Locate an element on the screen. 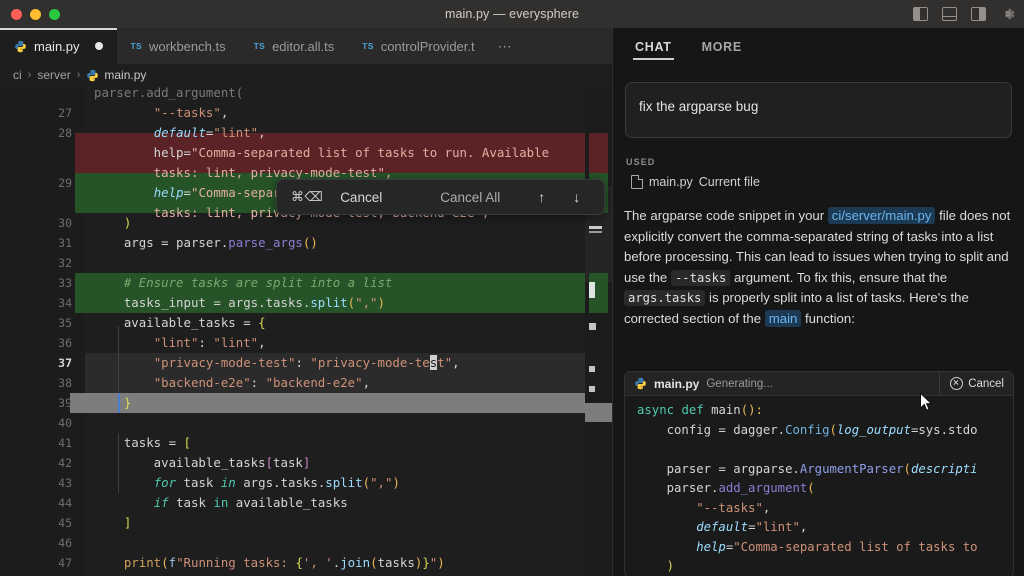 The height and width of the screenshot is (576, 1024). tab-label: workbench.ts is located at coordinates (187, 46).